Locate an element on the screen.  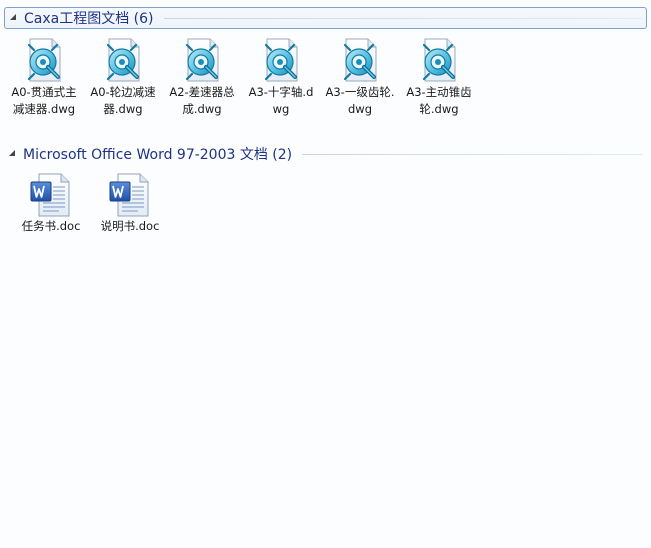
group-title: Microsoft Office Word 97-2003 文档 (2) is located at coordinates (158, 155).